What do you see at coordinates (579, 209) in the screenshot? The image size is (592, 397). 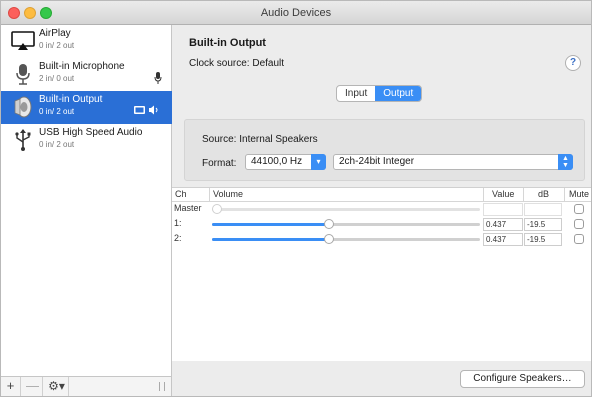 I see `master-mute-checkbox` at bounding box center [579, 209].